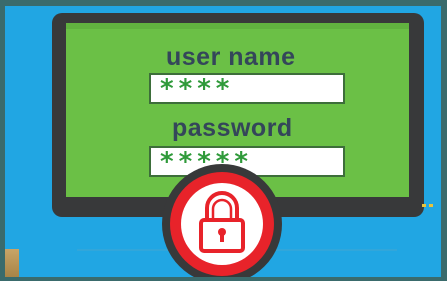  I want to click on screen-shadow, so click(237, 26).